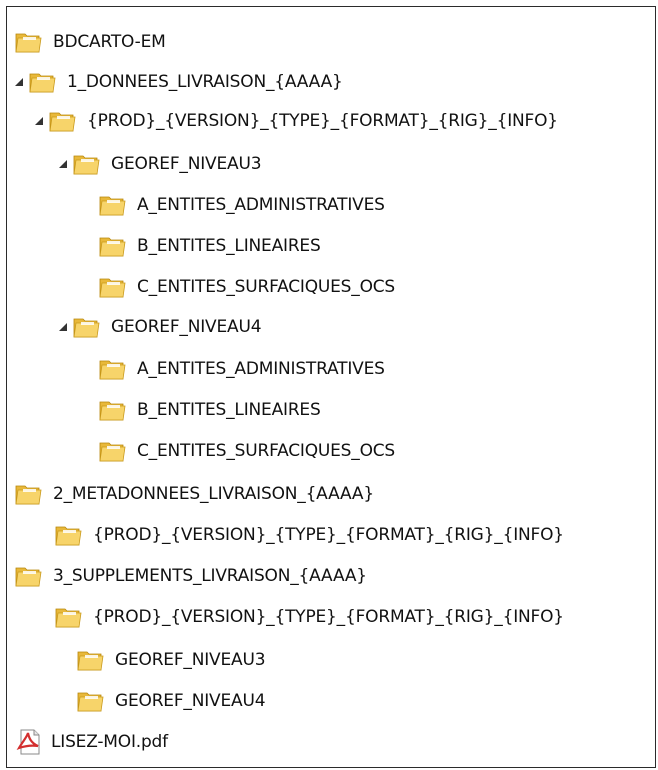 This screenshot has height=770, width=658. What do you see at coordinates (109, 42) in the screenshot?
I see `tree-item-label: BDCARTO-EM` at bounding box center [109, 42].